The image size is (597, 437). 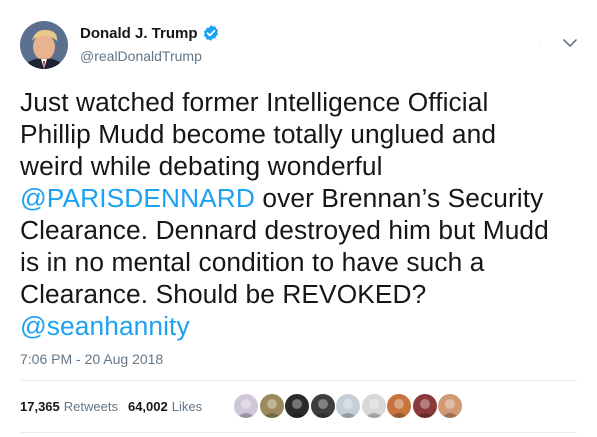 I want to click on profile-photo-icon, so click(x=44, y=45).